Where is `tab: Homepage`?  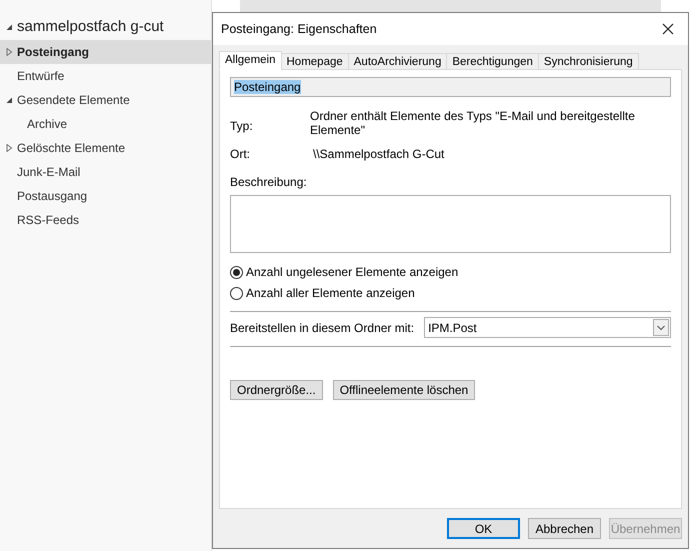
tab: Homepage is located at coordinates (314, 61).